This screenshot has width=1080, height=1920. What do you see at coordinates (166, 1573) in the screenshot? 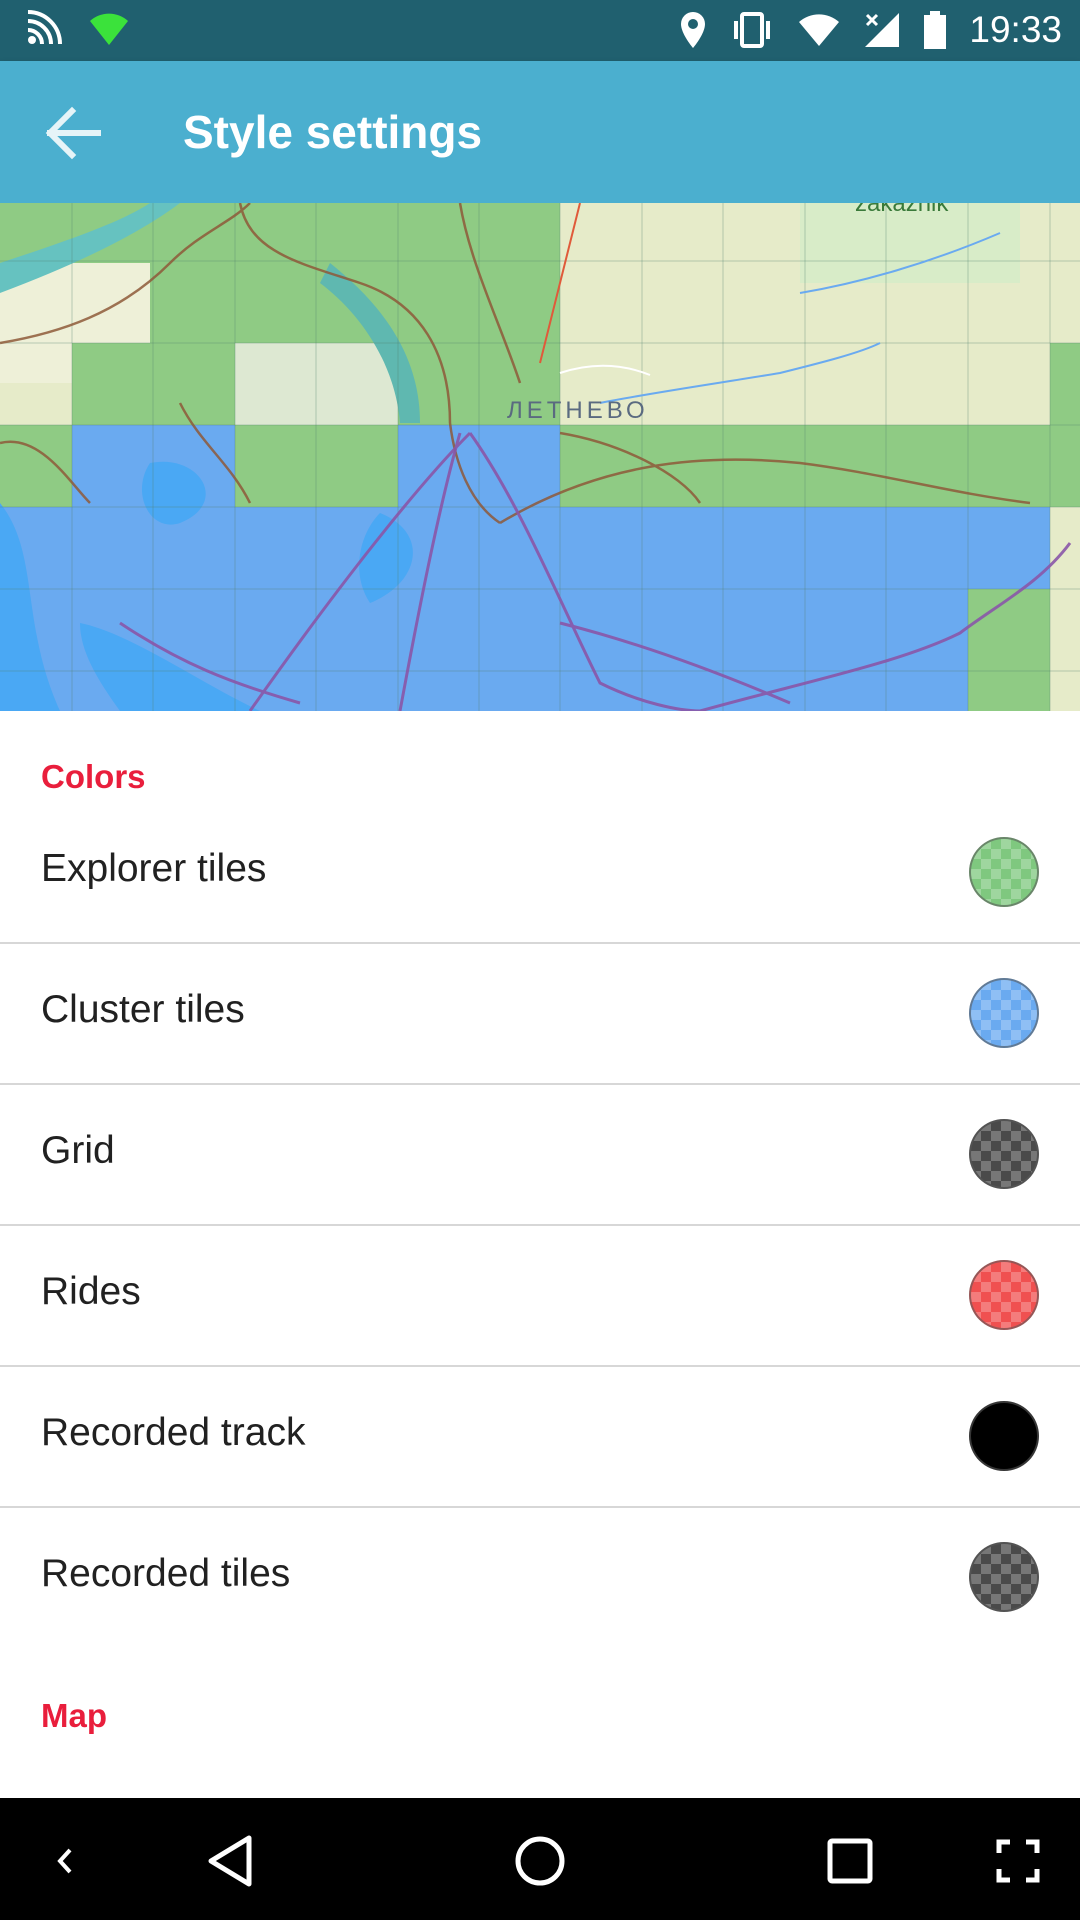
I see `pref-label: Recorded tiles` at bounding box center [166, 1573].